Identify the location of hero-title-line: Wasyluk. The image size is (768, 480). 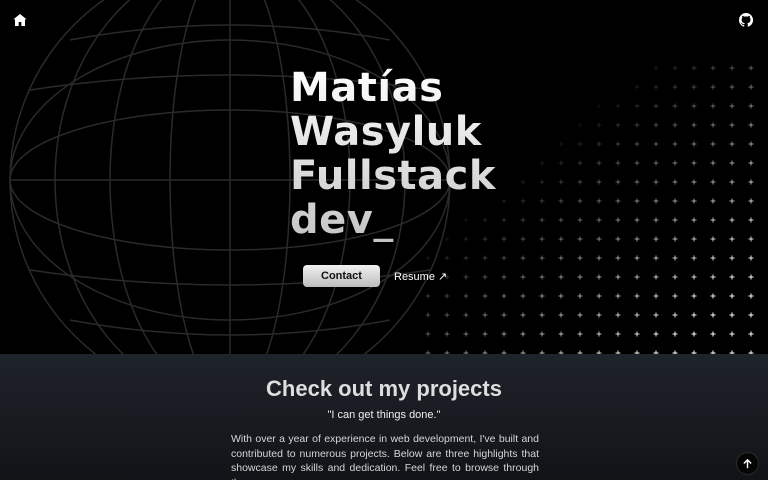
(386, 132).